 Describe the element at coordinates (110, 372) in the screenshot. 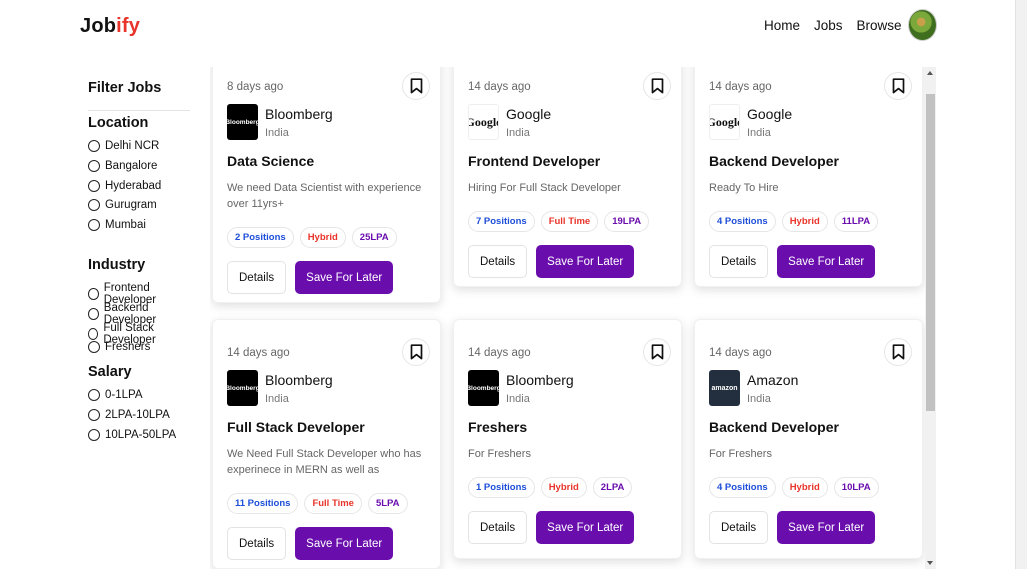

I see `filter-section-title: Salary` at that location.